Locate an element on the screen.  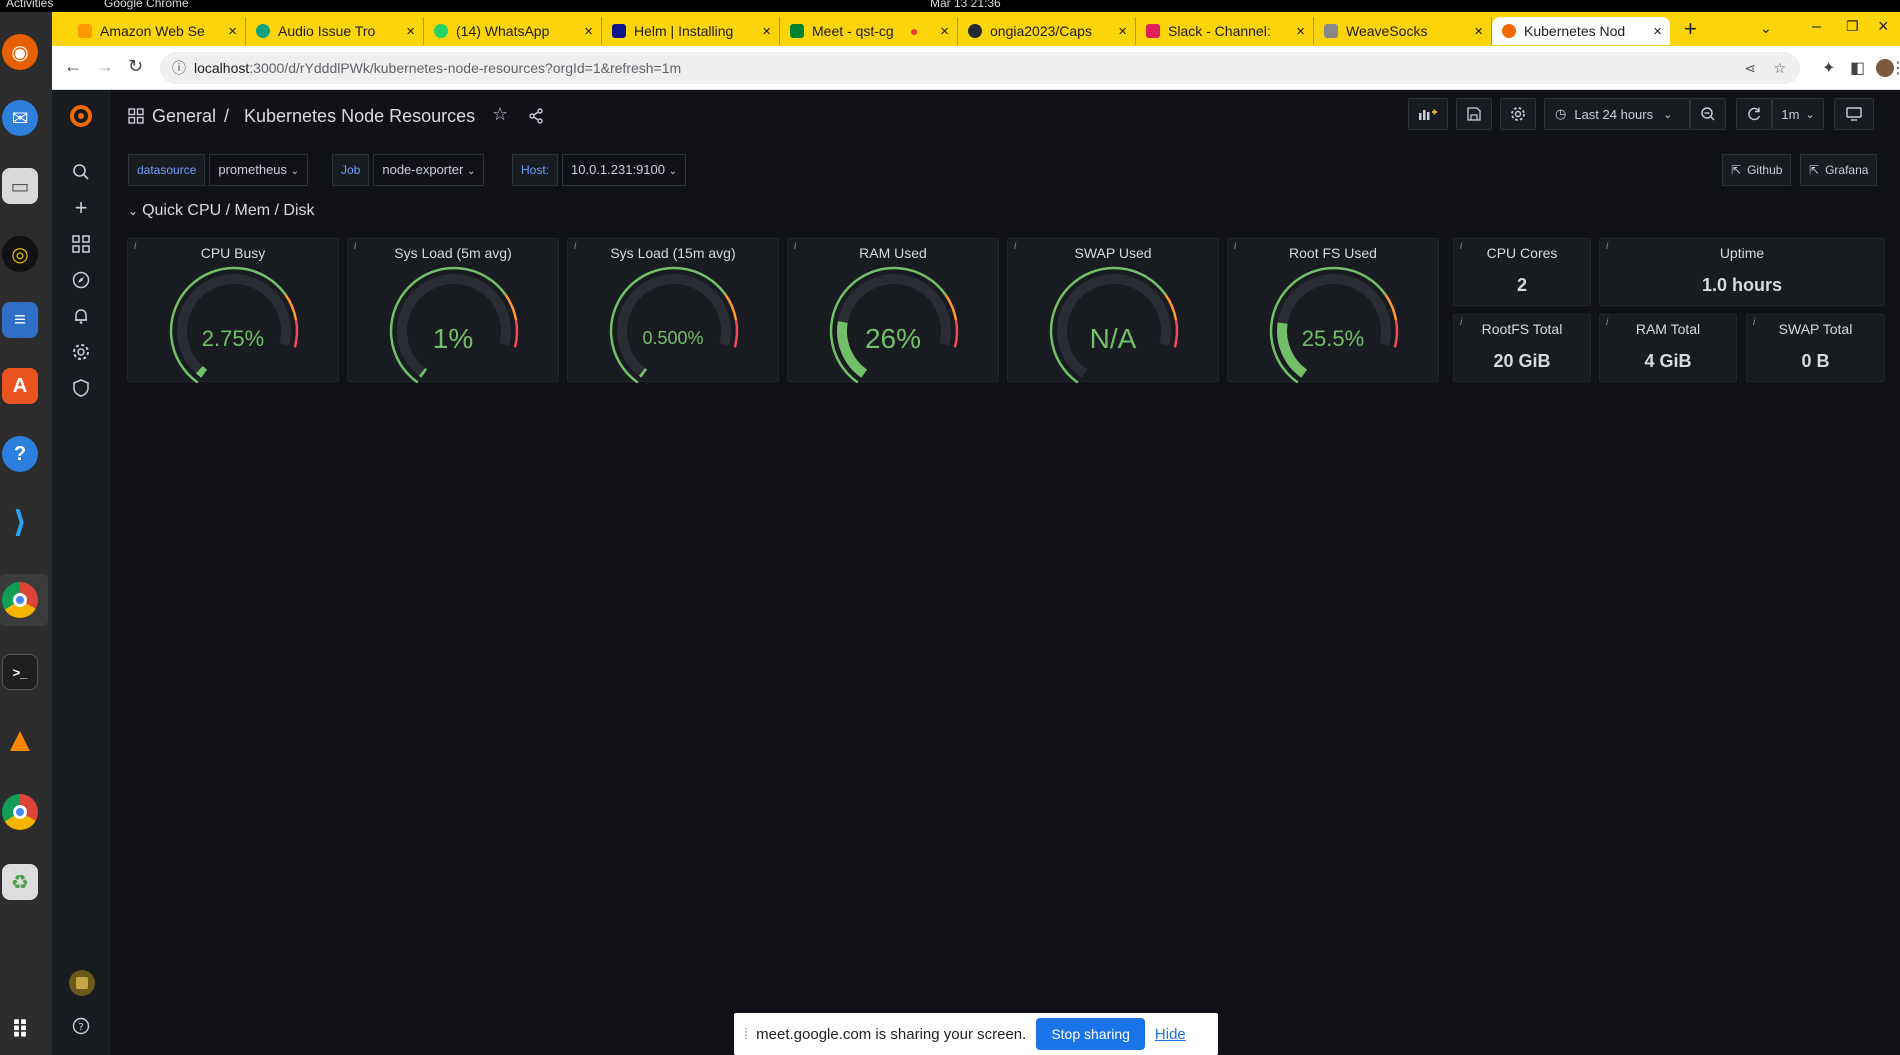
reload-icon: ↻ is located at coordinates (135, 66).